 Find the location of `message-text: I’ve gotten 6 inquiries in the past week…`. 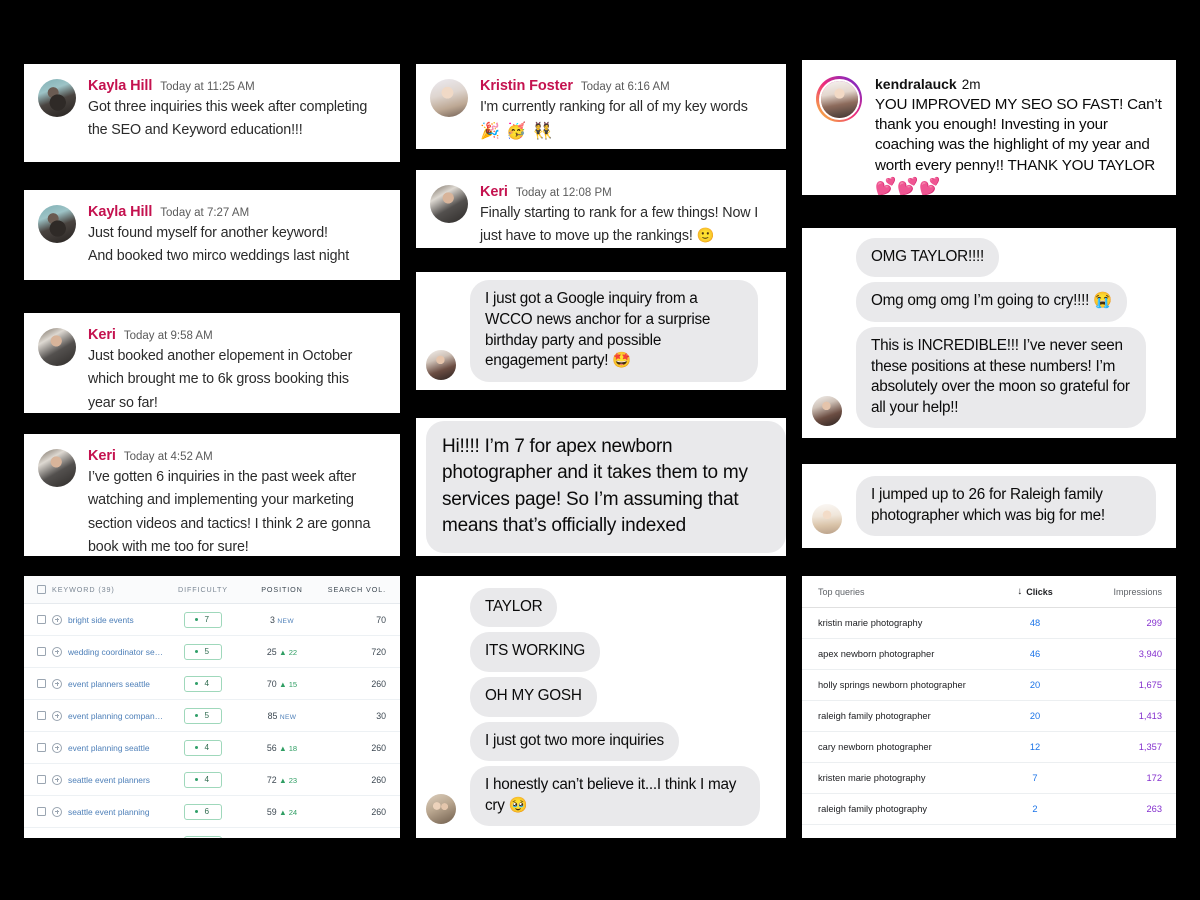

message-text: I’ve gotten 6 inquiries in the past week… is located at coordinates (229, 512).